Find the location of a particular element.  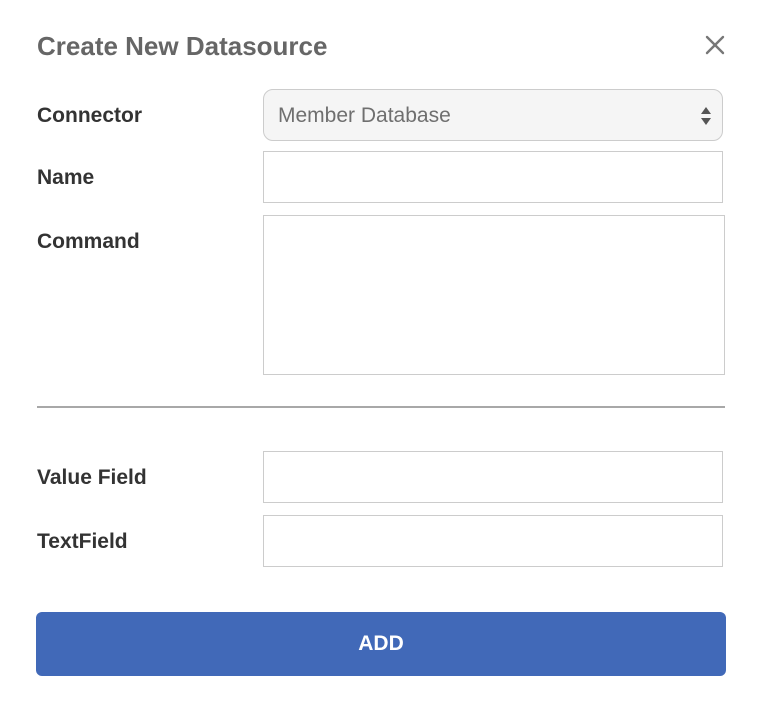

close-icon is located at coordinates (715, 45).